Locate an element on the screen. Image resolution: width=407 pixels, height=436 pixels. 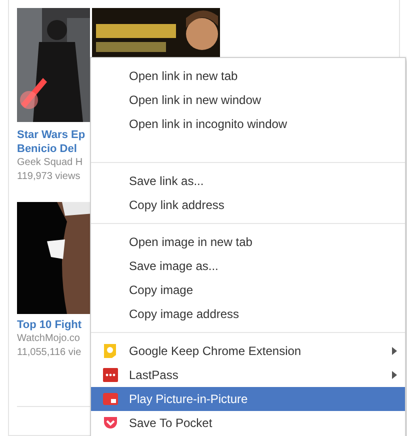
view-count: 119,973 views is located at coordinates (49, 177).